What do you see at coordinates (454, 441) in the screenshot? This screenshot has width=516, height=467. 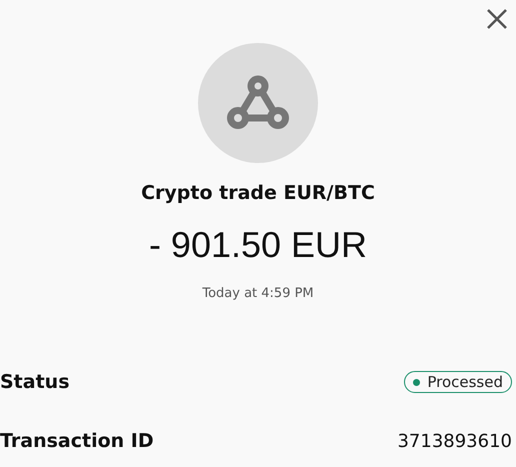 I see `detail-value: 3713893610` at bounding box center [454, 441].